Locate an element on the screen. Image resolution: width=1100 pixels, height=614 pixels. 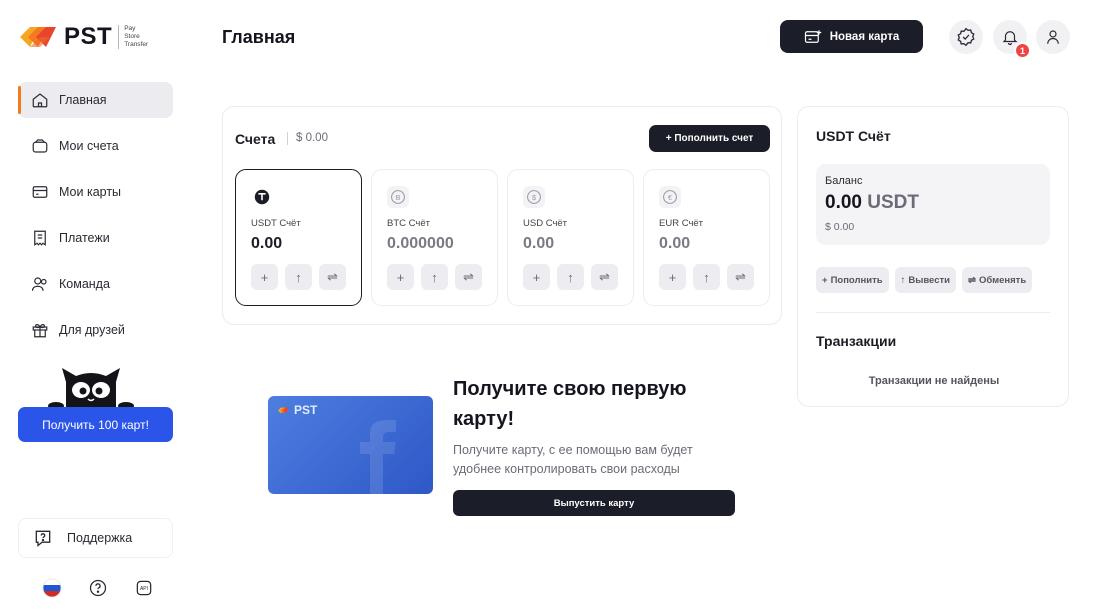
logo: PST Pay Store Transfer is located at coordinates (83, 37).